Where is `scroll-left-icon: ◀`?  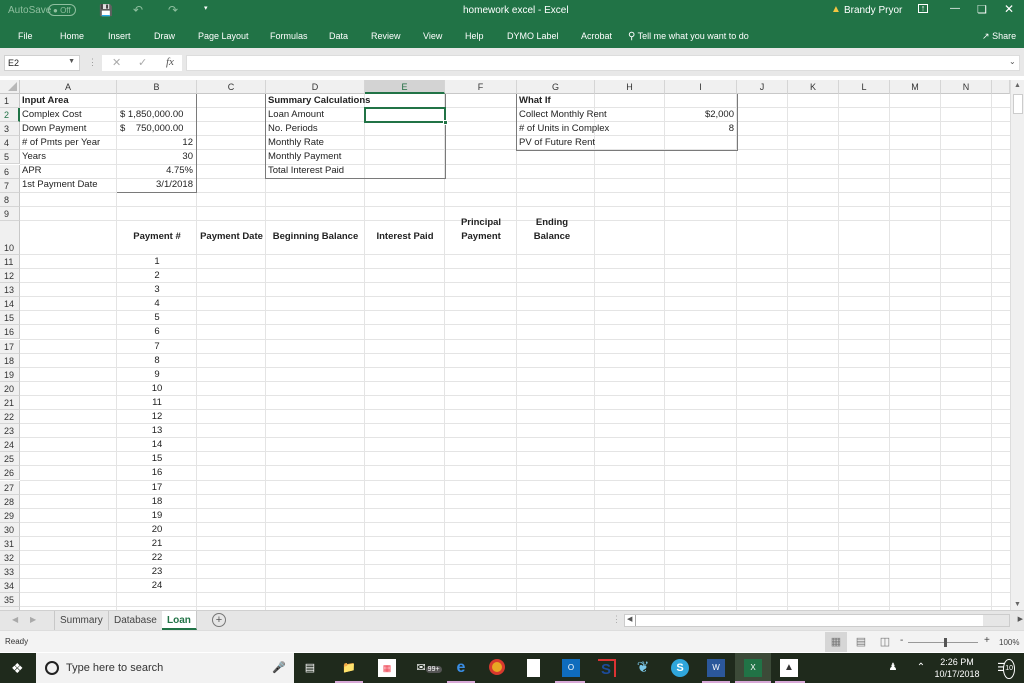 scroll-left-icon: ◀ is located at coordinates (629, 619).